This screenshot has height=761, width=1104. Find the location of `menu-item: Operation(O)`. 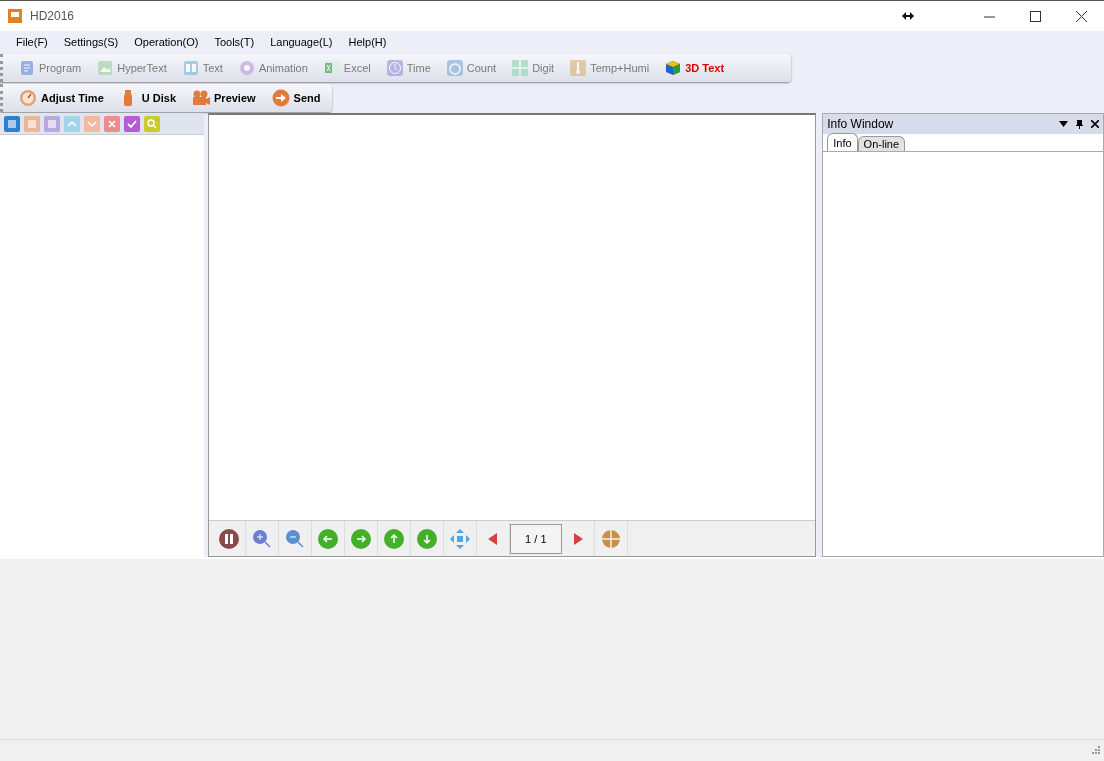

menu-item: Operation(O) is located at coordinates (166, 42).